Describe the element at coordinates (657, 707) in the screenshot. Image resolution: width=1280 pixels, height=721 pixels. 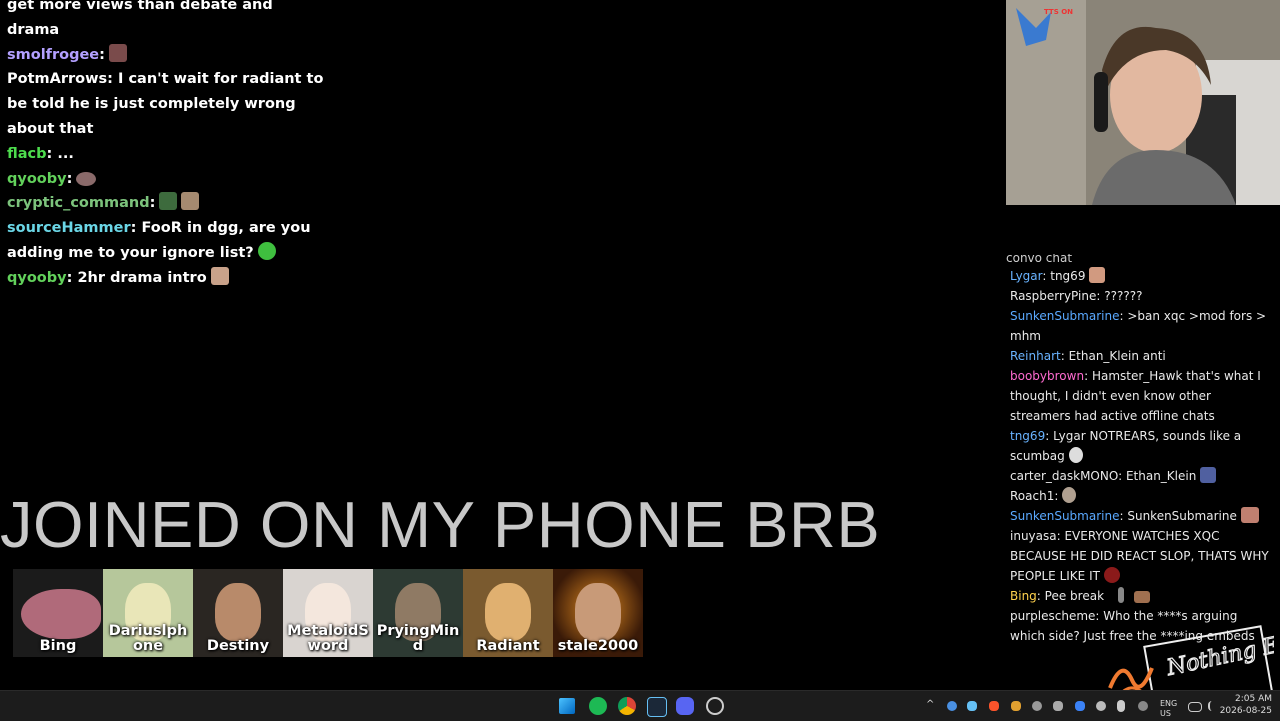
I see `steam-icon` at that location.